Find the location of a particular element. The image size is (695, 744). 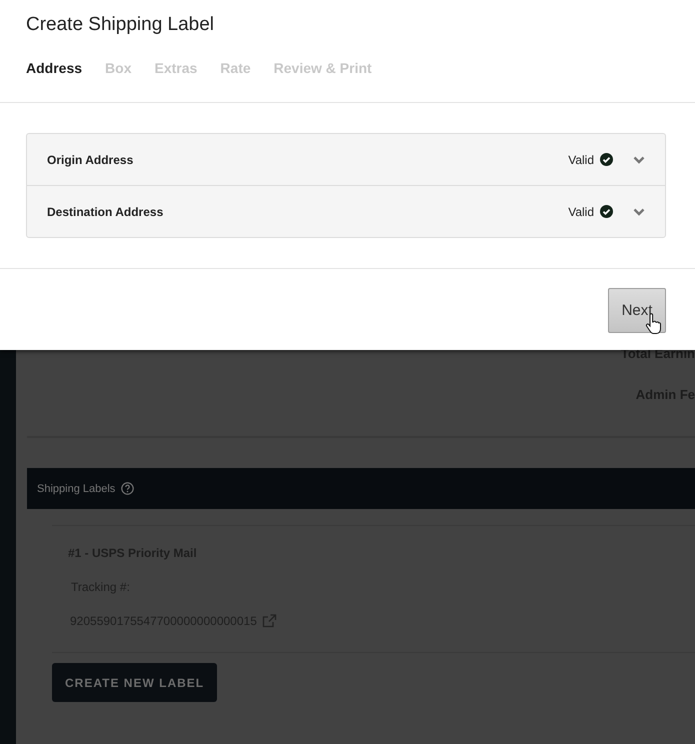

step-tab: Address is located at coordinates (54, 68).